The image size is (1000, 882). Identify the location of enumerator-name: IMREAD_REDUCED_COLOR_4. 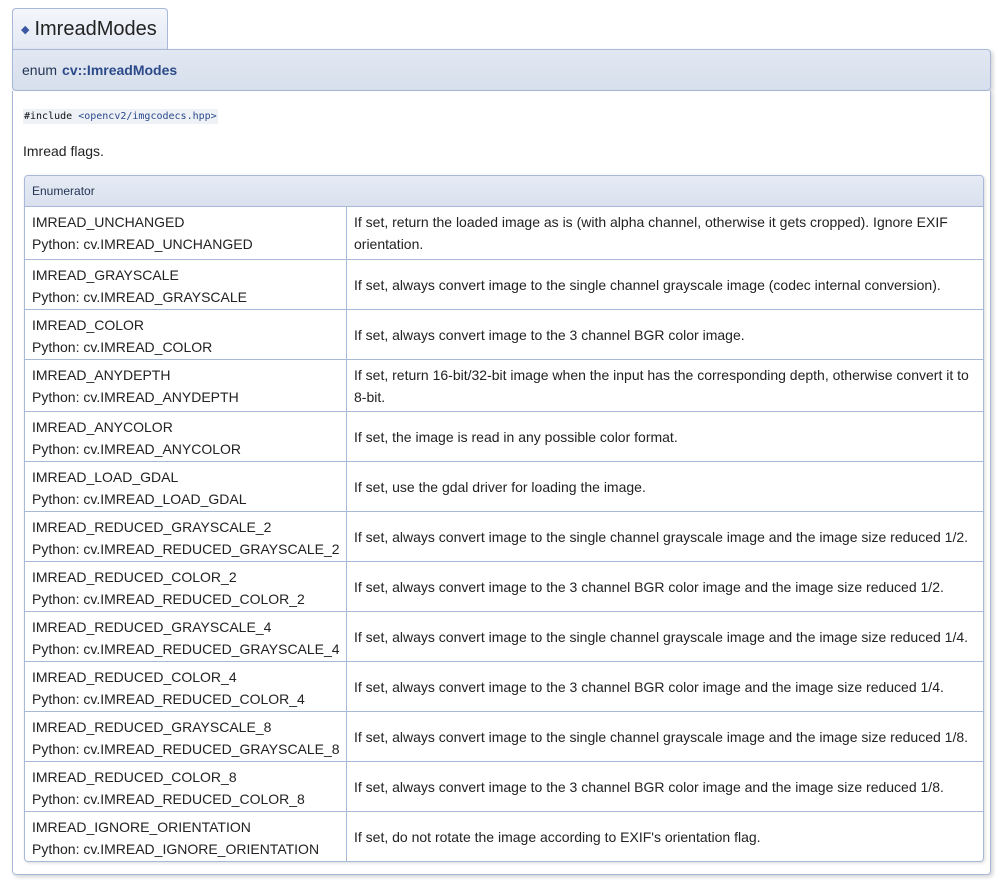
(134, 677).